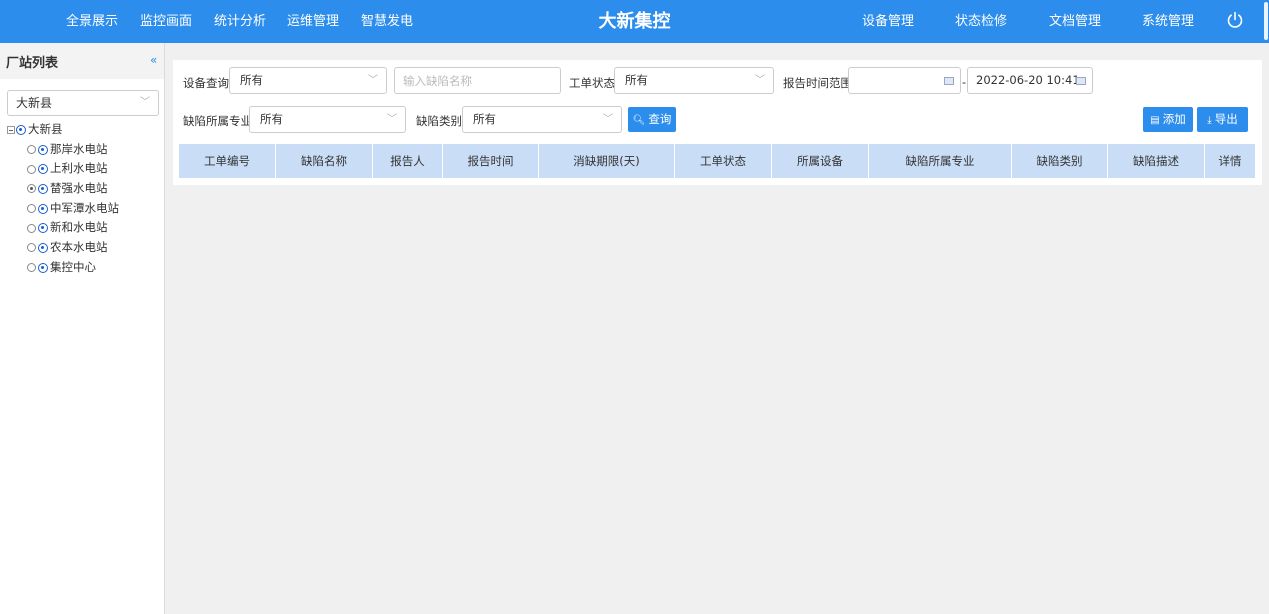 The height and width of the screenshot is (614, 1269). Describe the element at coordinates (166, 21) in the screenshot. I see `nav-monitoring: 监控画面` at that location.